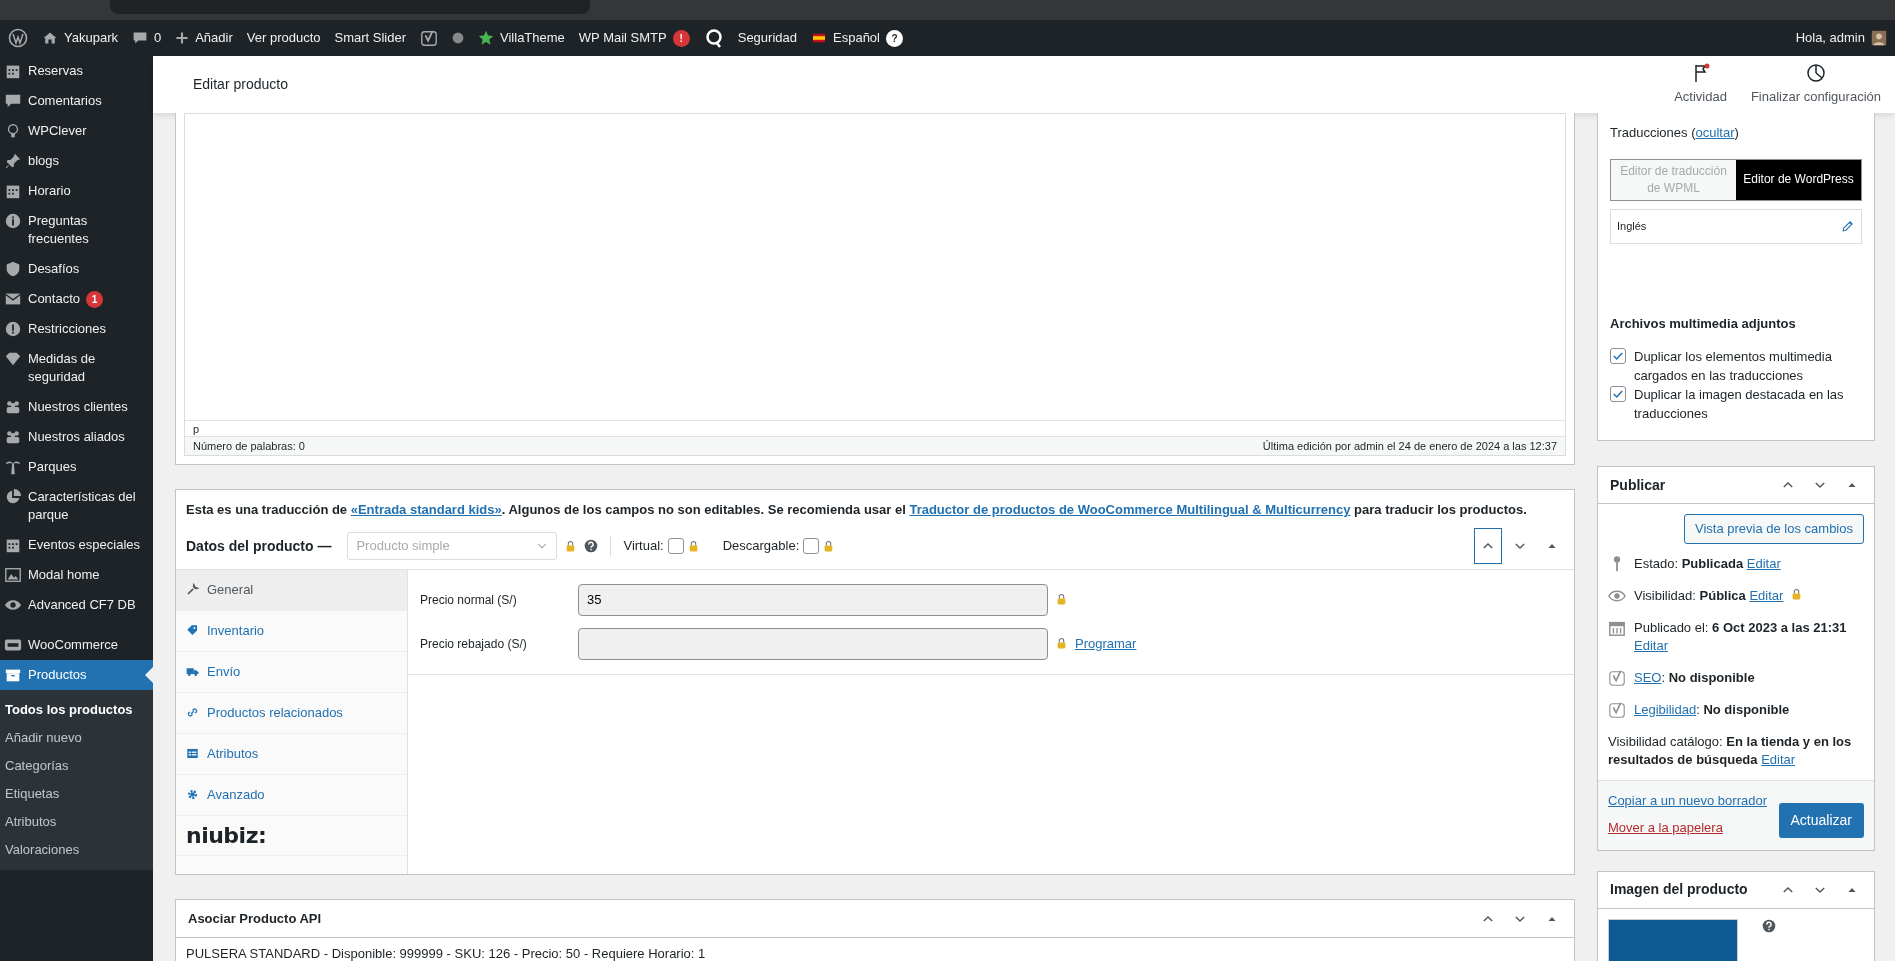 This screenshot has height=961, width=1895. Describe the element at coordinates (76, 437) in the screenshot. I see `menu-item: Nuestros aliados` at that location.